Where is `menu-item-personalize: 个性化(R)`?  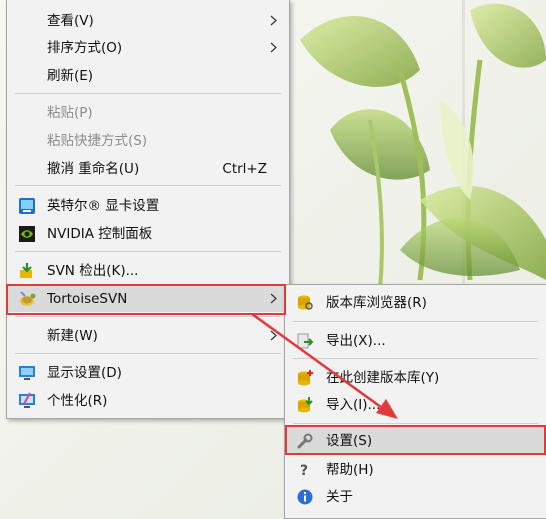 menu-item-personalize: 个性化(R) is located at coordinates (148, 400).